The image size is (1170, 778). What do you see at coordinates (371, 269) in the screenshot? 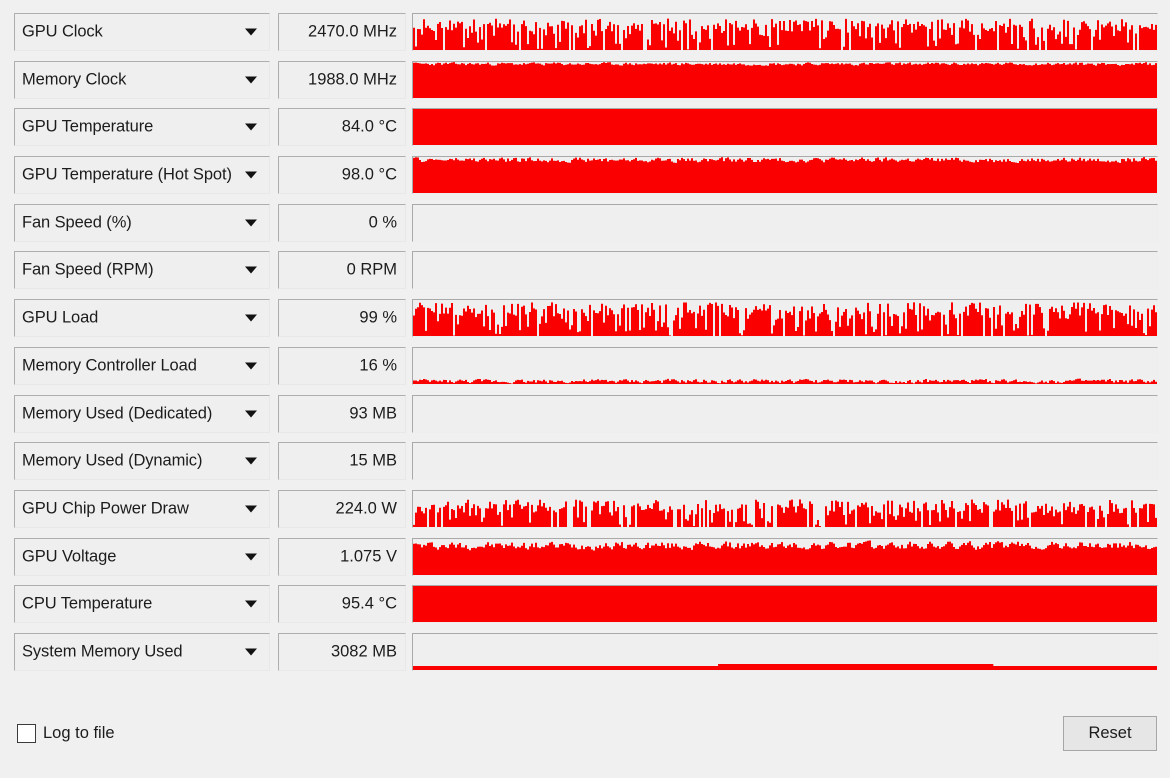
I see `sensor-value-text: 0 RPM` at bounding box center [371, 269].